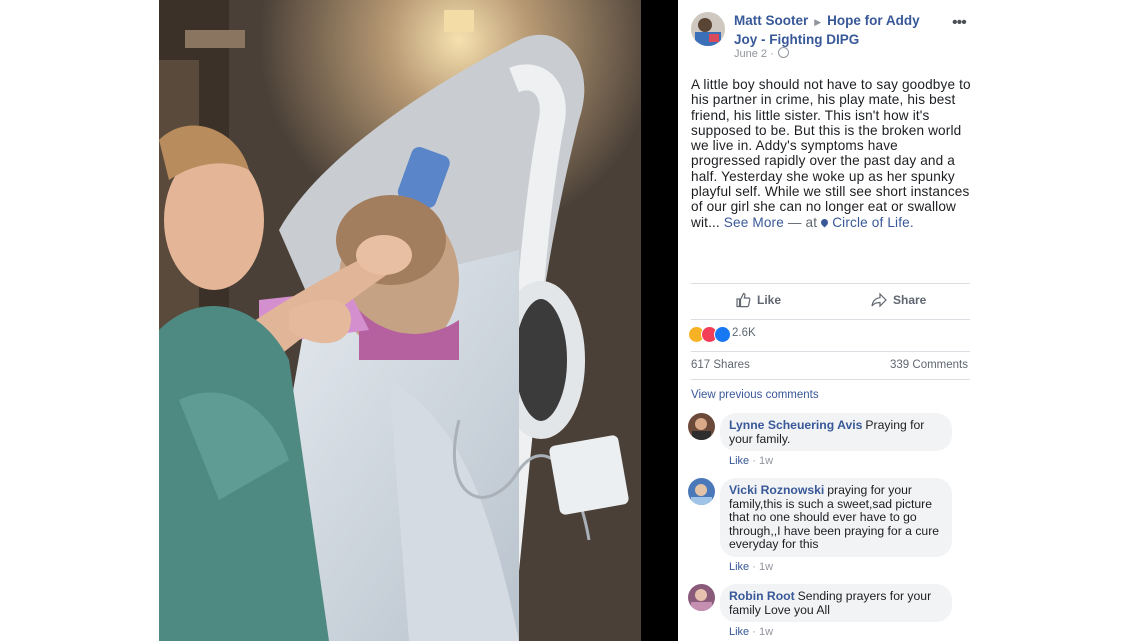 The image size is (1140, 641). What do you see at coordinates (722, 334) in the screenshot?
I see `like-icon` at bounding box center [722, 334].